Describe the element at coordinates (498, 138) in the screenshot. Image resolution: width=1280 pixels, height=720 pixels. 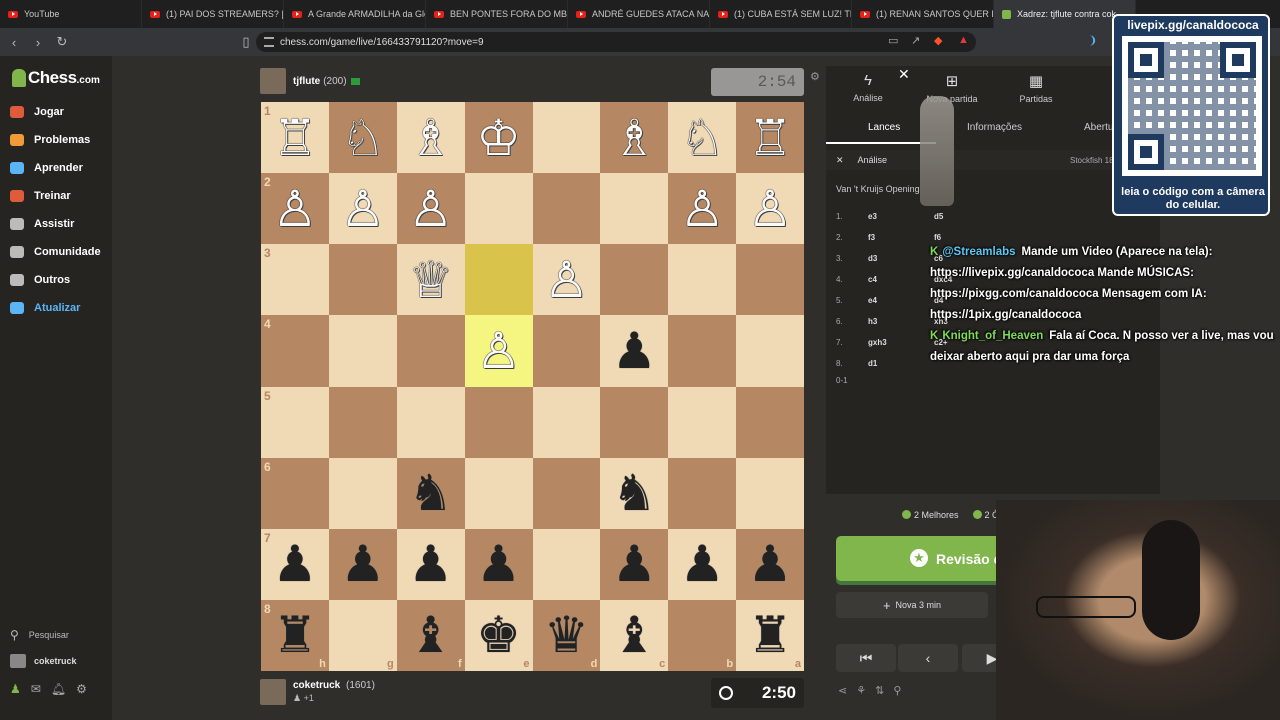
I see `white-king-icon: ♔` at that location.